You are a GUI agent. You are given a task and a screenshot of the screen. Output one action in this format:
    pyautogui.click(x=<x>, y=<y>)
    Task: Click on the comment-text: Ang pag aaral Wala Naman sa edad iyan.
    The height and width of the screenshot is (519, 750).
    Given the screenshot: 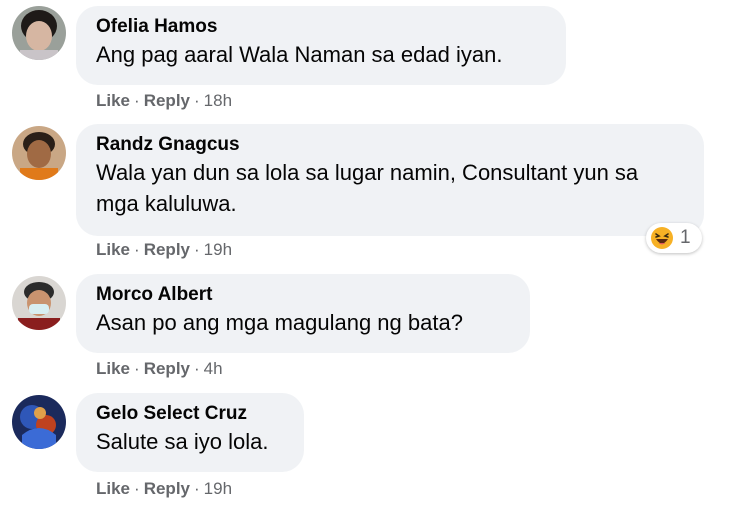 What is the action you would take?
    pyautogui.click(x=299, y=54)
    